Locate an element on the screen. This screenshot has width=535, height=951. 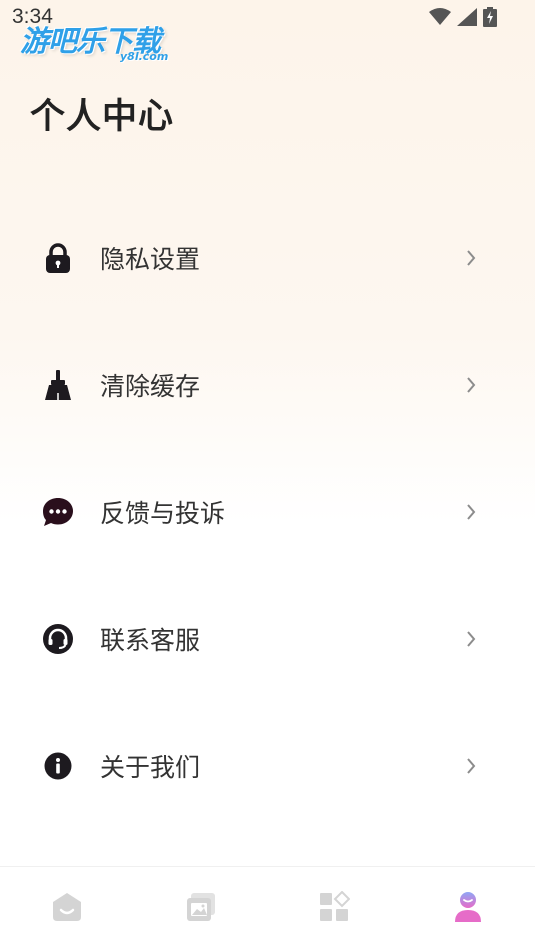
nav-item-gallery is located at coordinates (201, 909).